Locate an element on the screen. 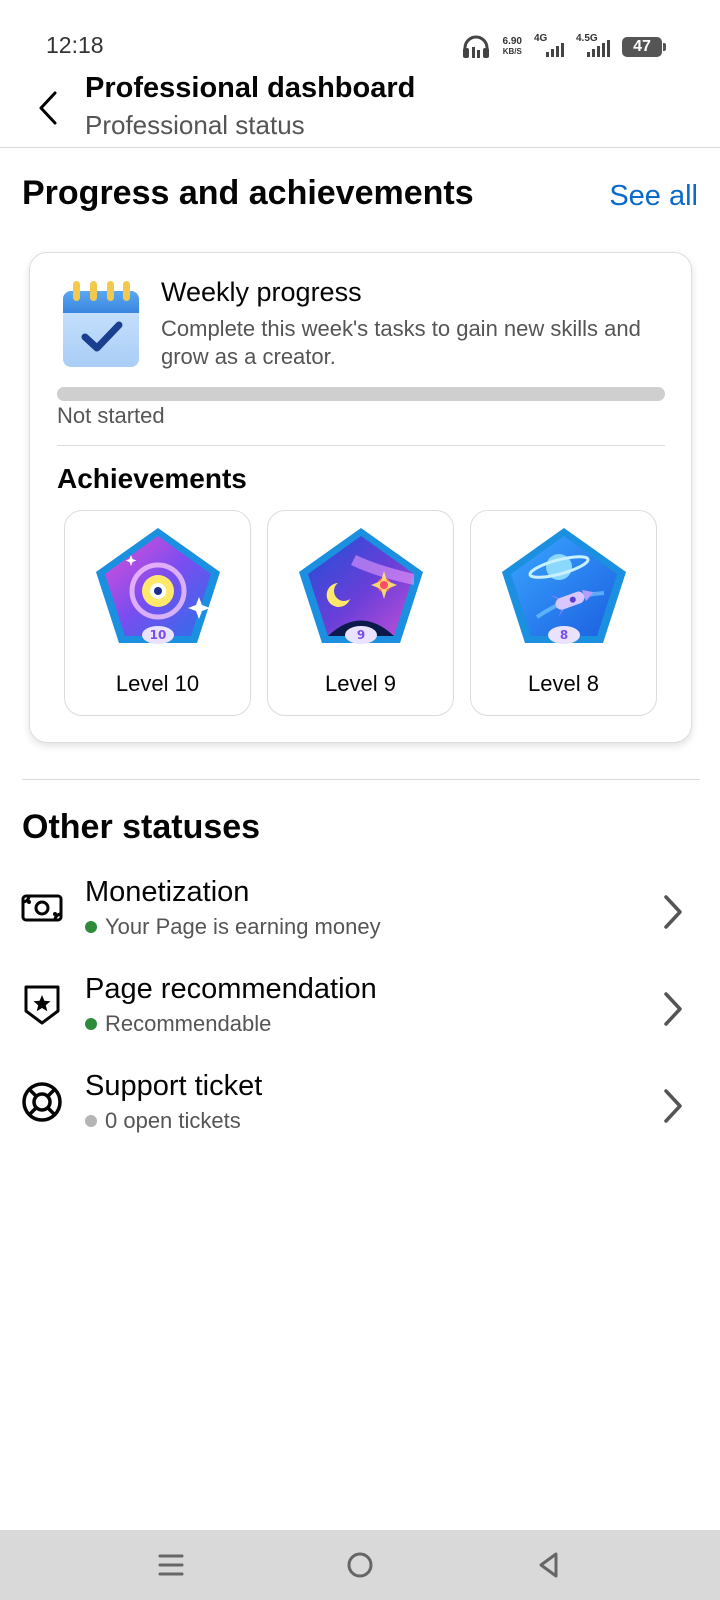  signal-4g: 4G is located at coordinates (549, 46).